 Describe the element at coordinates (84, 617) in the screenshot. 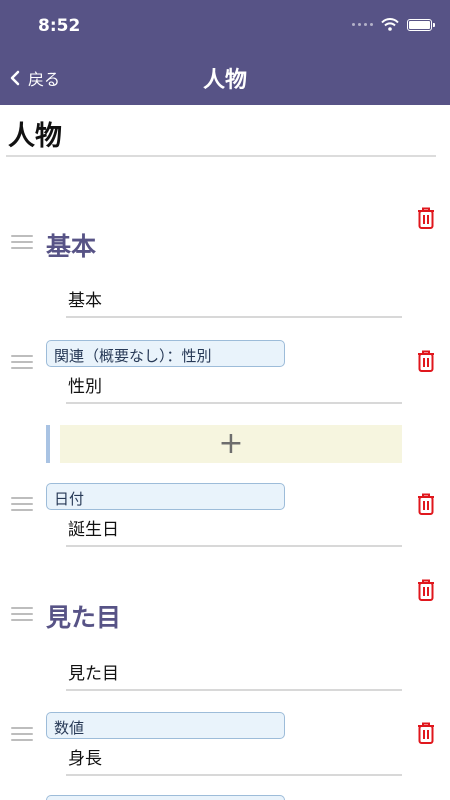

I see `section-title: 見た目` at that location.